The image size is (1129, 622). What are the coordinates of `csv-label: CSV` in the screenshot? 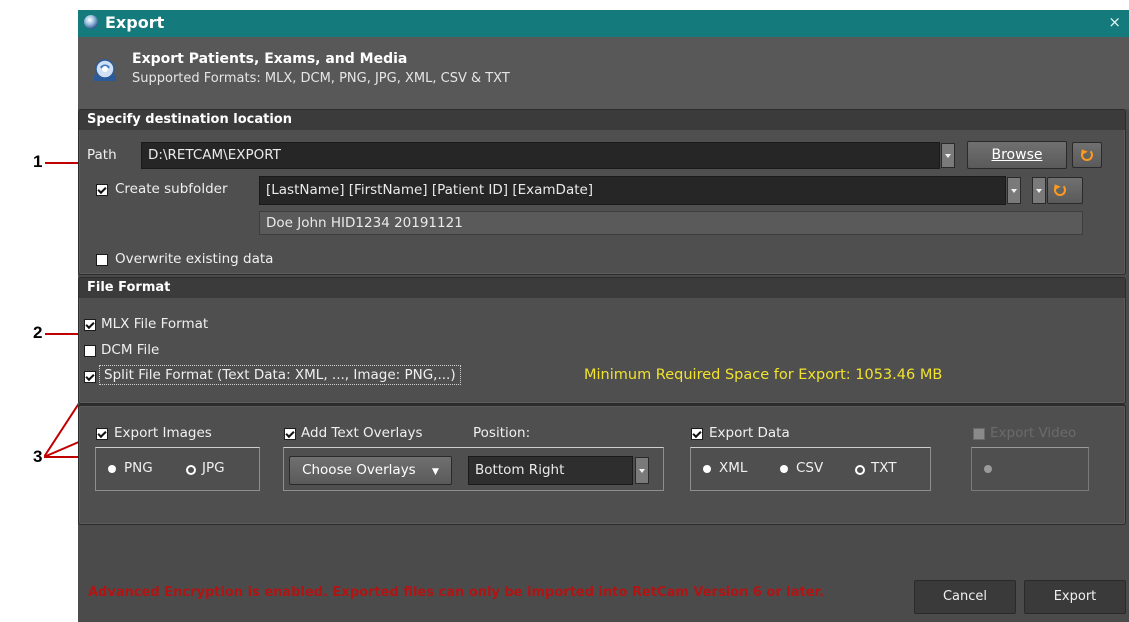 It's located at (810, 468).